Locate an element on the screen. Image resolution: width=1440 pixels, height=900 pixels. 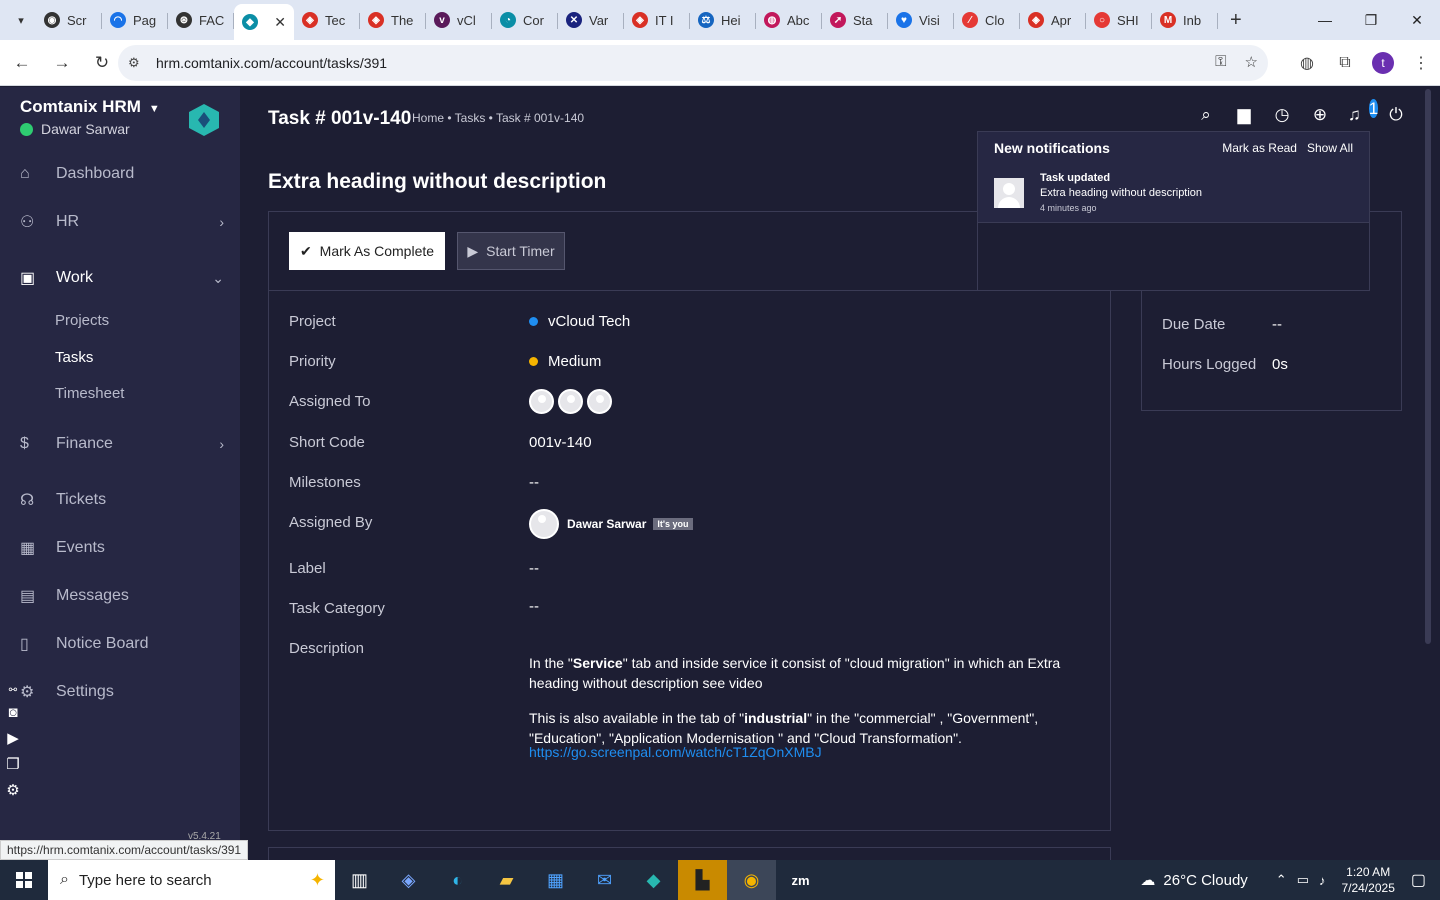
url-text: hrm.comtanix.com/account/tasks/391 is located at coordinates (271, 63).